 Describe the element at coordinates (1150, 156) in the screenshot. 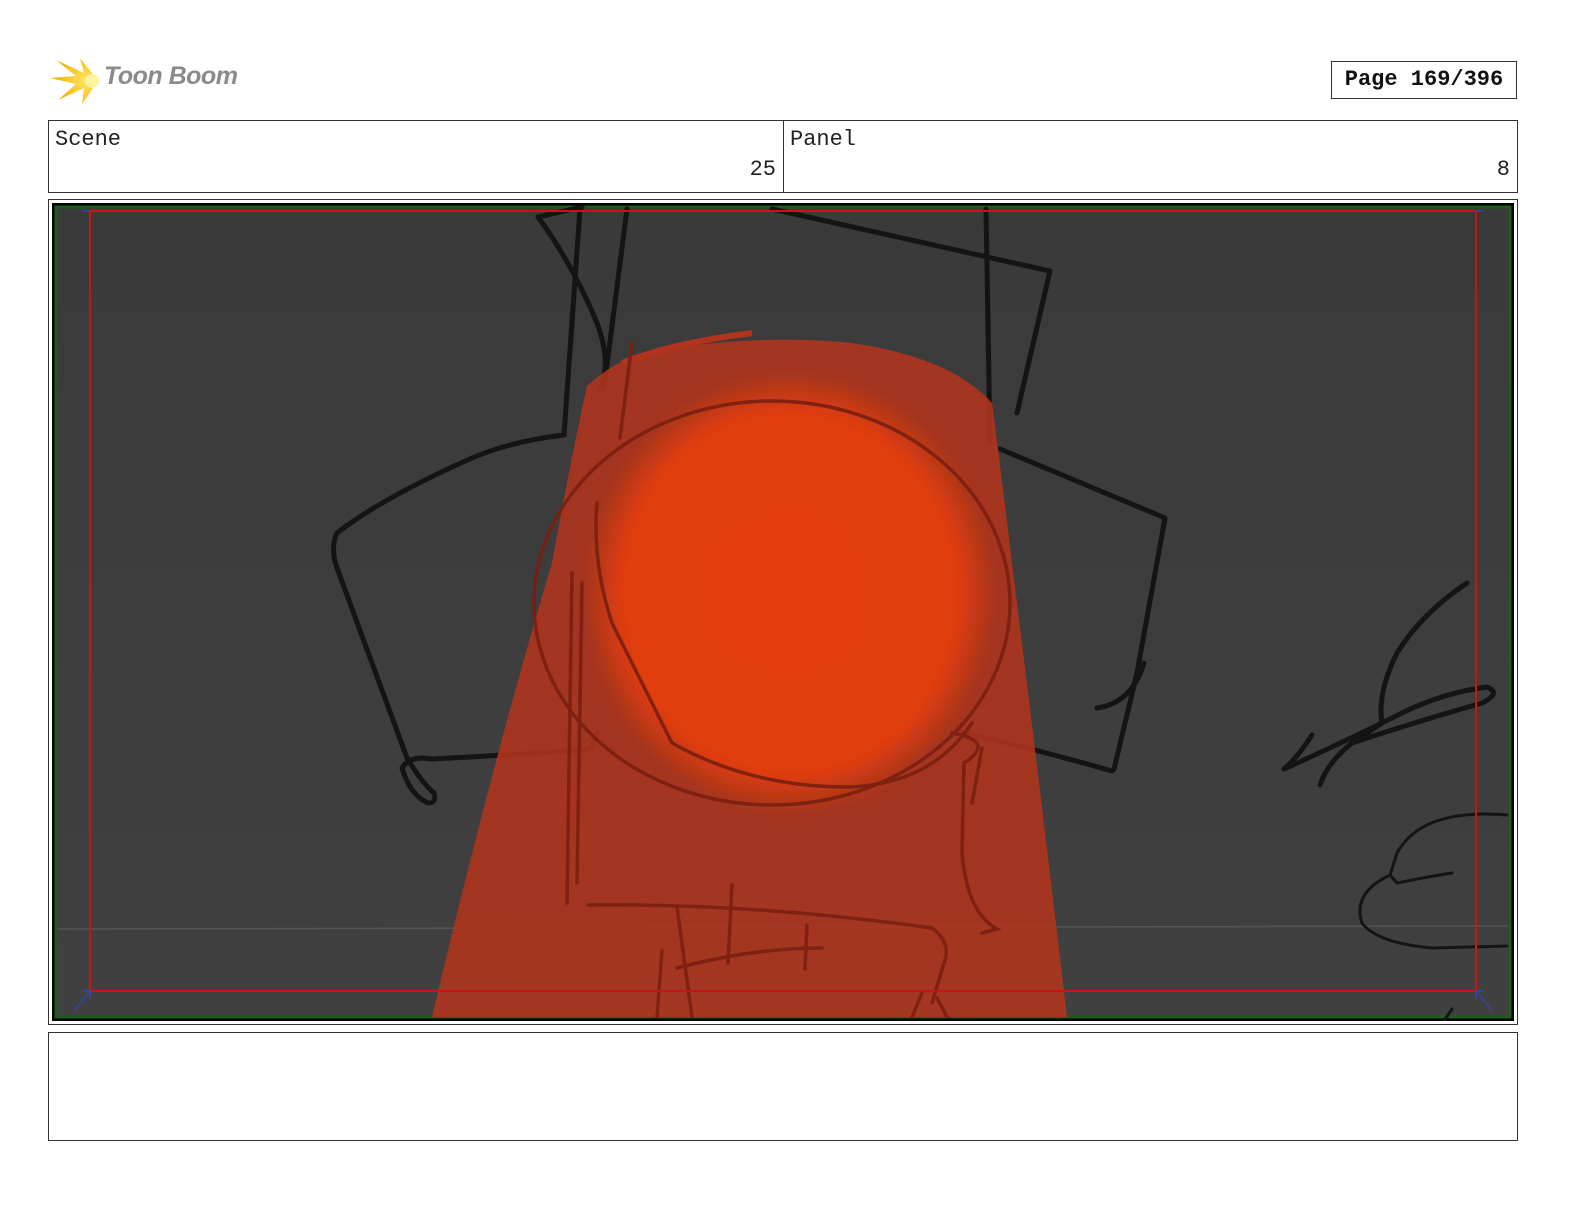

I see `panel-cell: Panel 8` at that location.